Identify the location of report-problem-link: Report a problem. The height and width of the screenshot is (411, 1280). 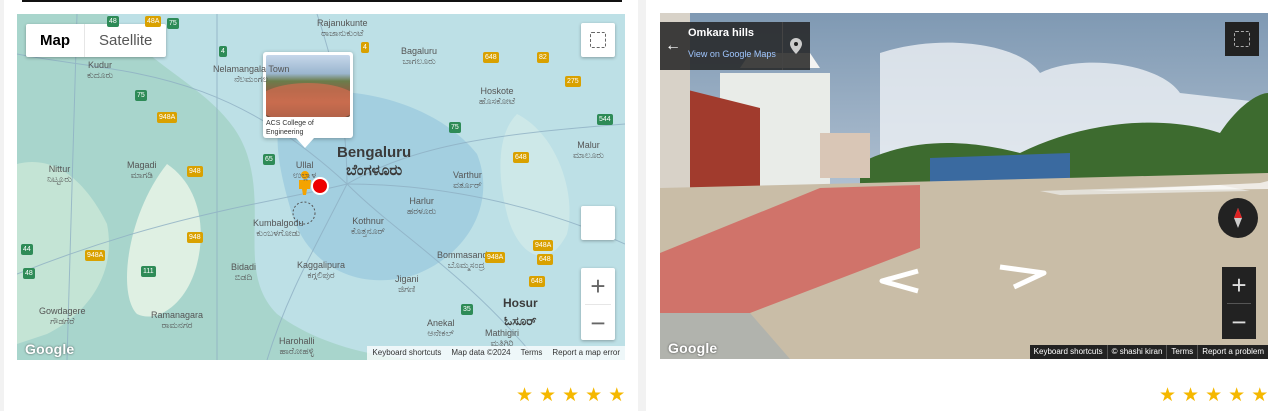
(1232, 352).